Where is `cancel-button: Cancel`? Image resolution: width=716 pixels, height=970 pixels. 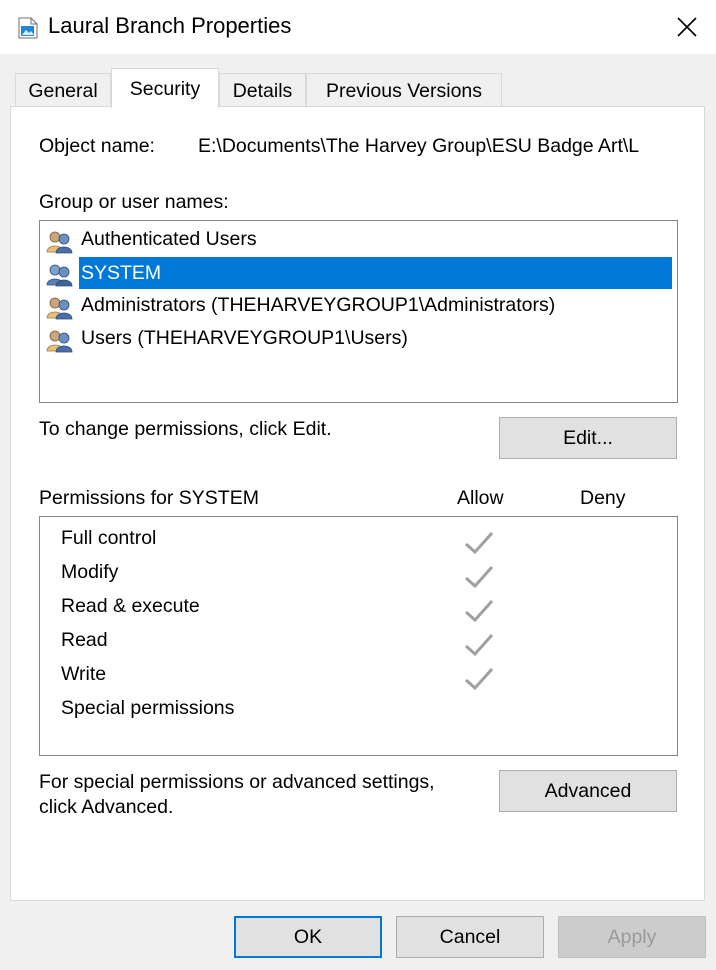
cancel-button: Cancel is located at coordinates (470, 937).